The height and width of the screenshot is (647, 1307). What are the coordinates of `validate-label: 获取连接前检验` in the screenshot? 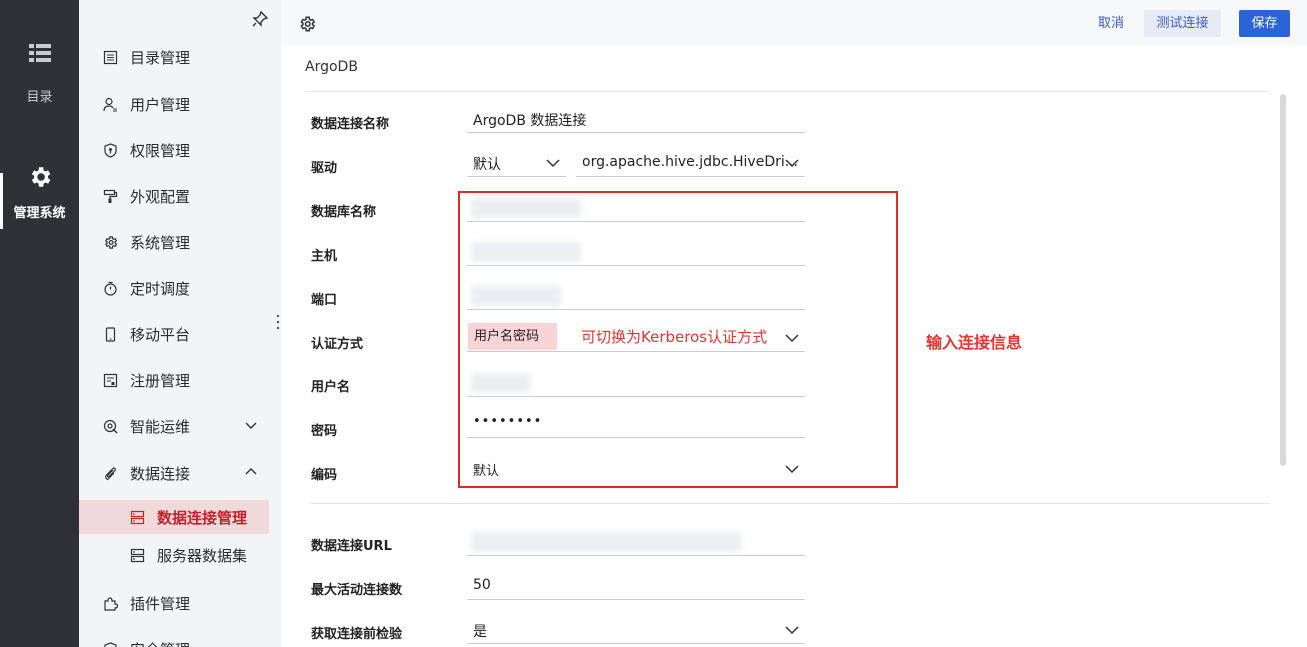 It's located at (357, 634).